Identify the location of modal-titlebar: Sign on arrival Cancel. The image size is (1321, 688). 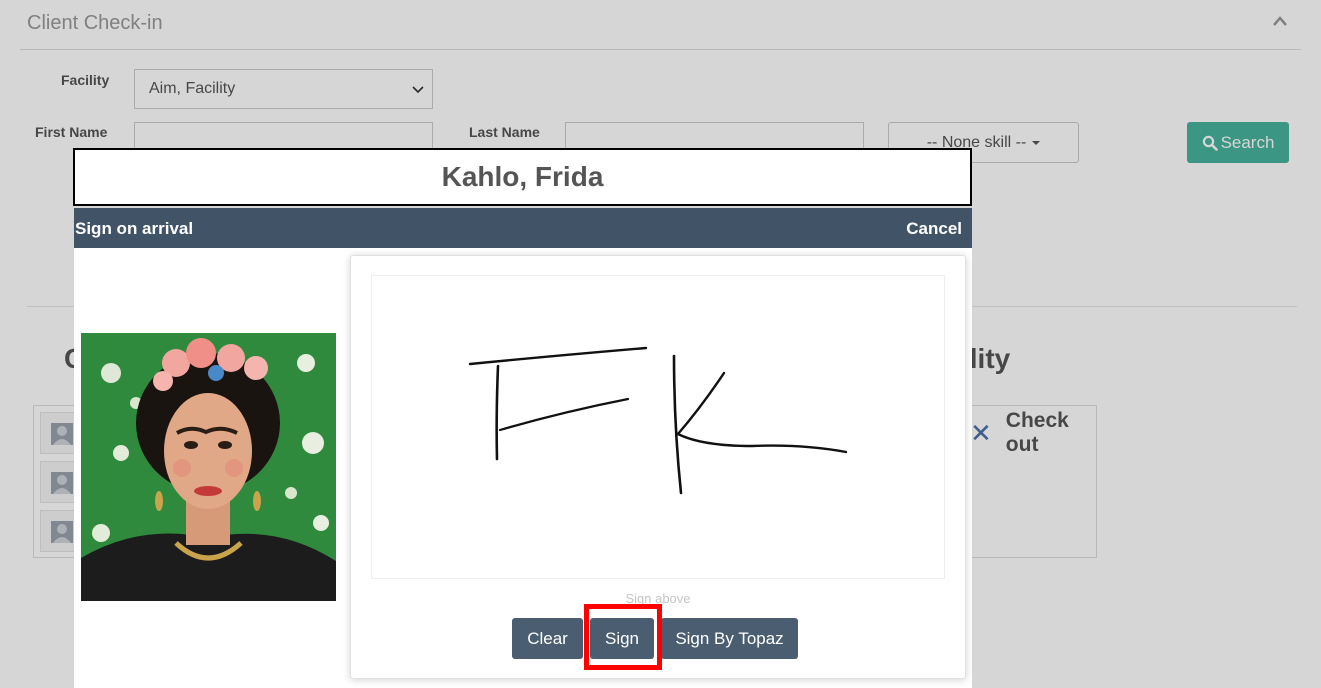
(523, 228).